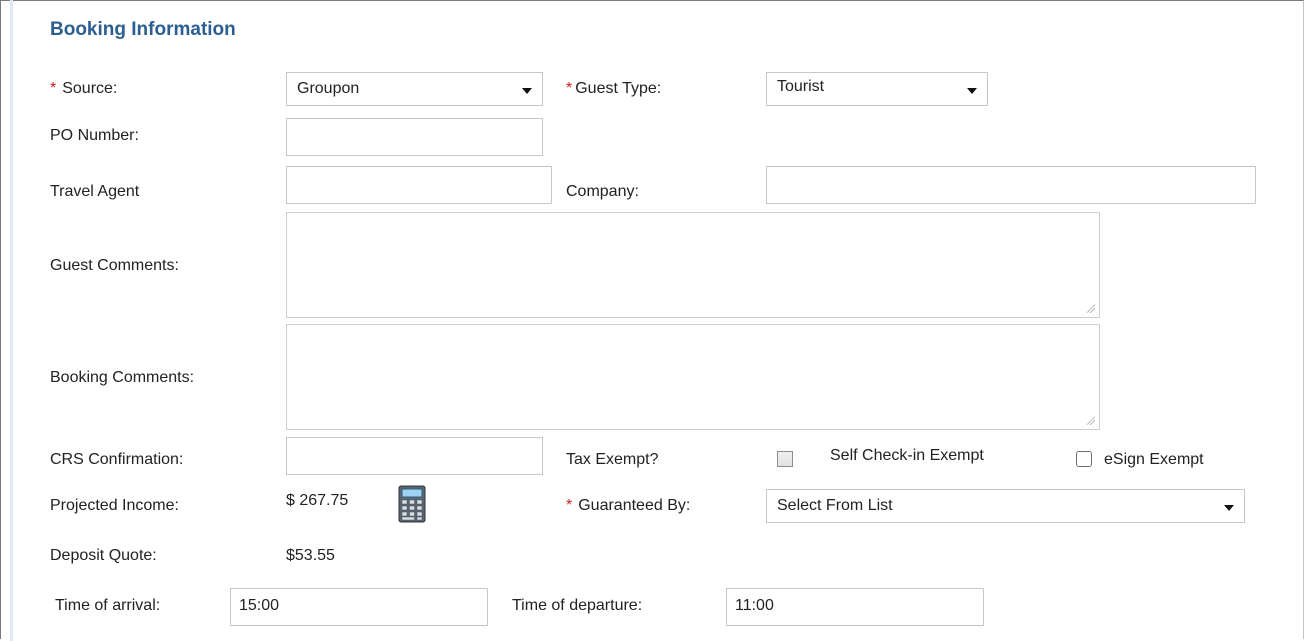 Image resolution: width=1306 pixels, height=641 pixels. I want to click on guest-type-selected-value: Tourist, so click(801, 86).